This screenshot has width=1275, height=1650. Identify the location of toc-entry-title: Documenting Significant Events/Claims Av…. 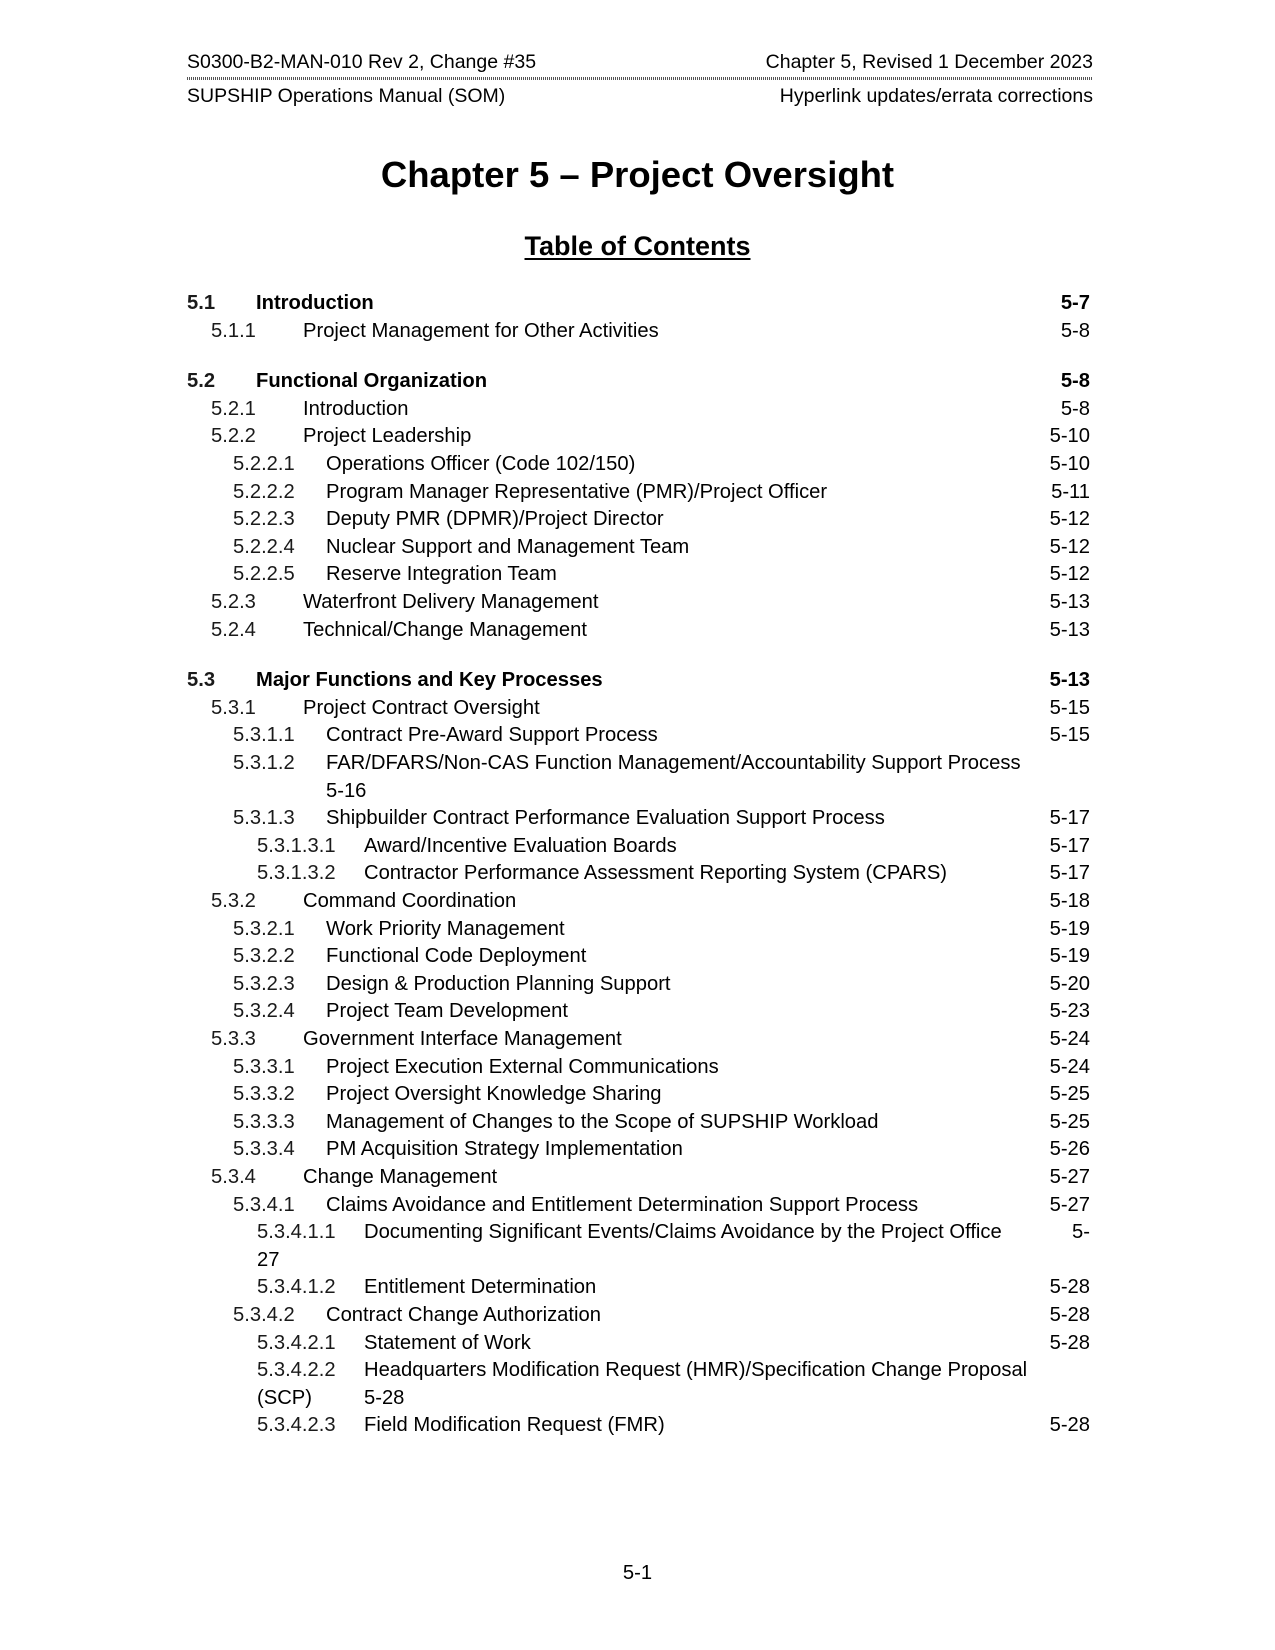
(683, 1232).